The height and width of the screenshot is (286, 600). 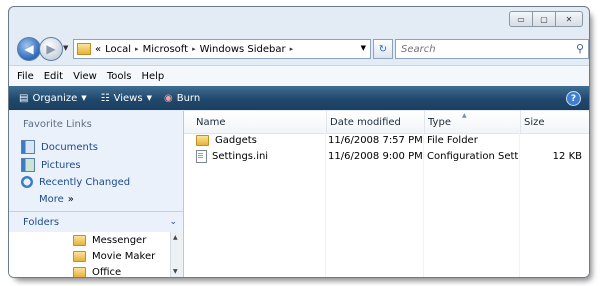 I want to click on date-cell: 11/6/2008 7:57 PM, so click(x=375, y=140).